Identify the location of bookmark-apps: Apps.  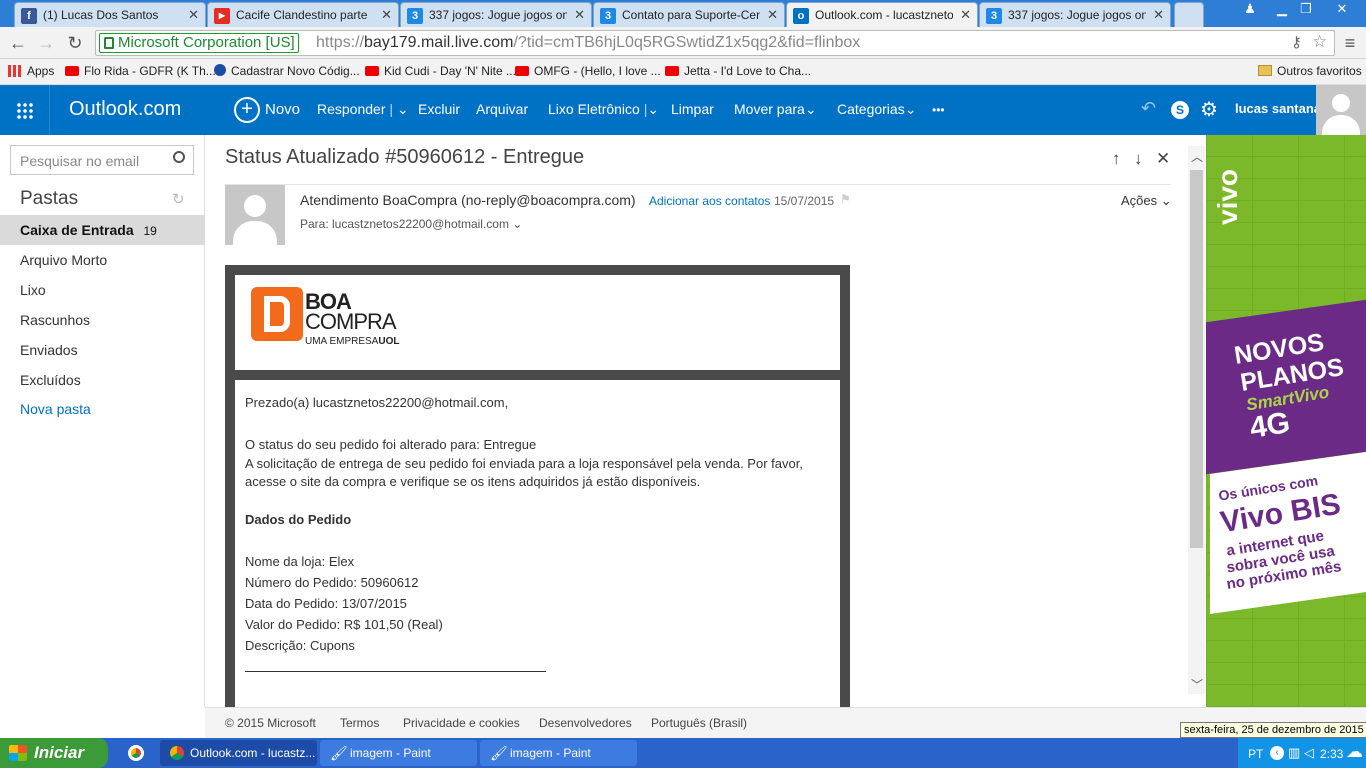
(31, 71).